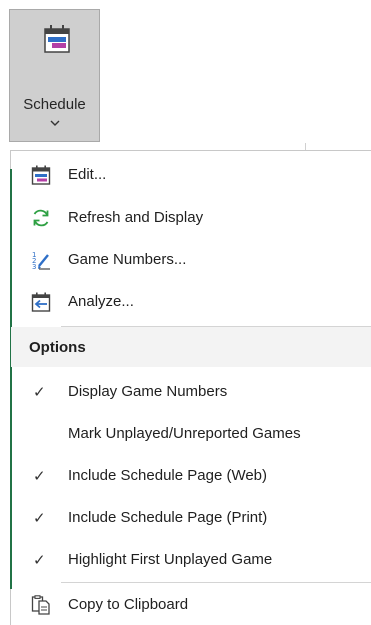 Image resolution: width=371 pixels, height=625 pixels. Describe the element at coordinates (41, 260) in the screenshot. I see `numbered-list-edit-icon: 1 2 3` at that location.